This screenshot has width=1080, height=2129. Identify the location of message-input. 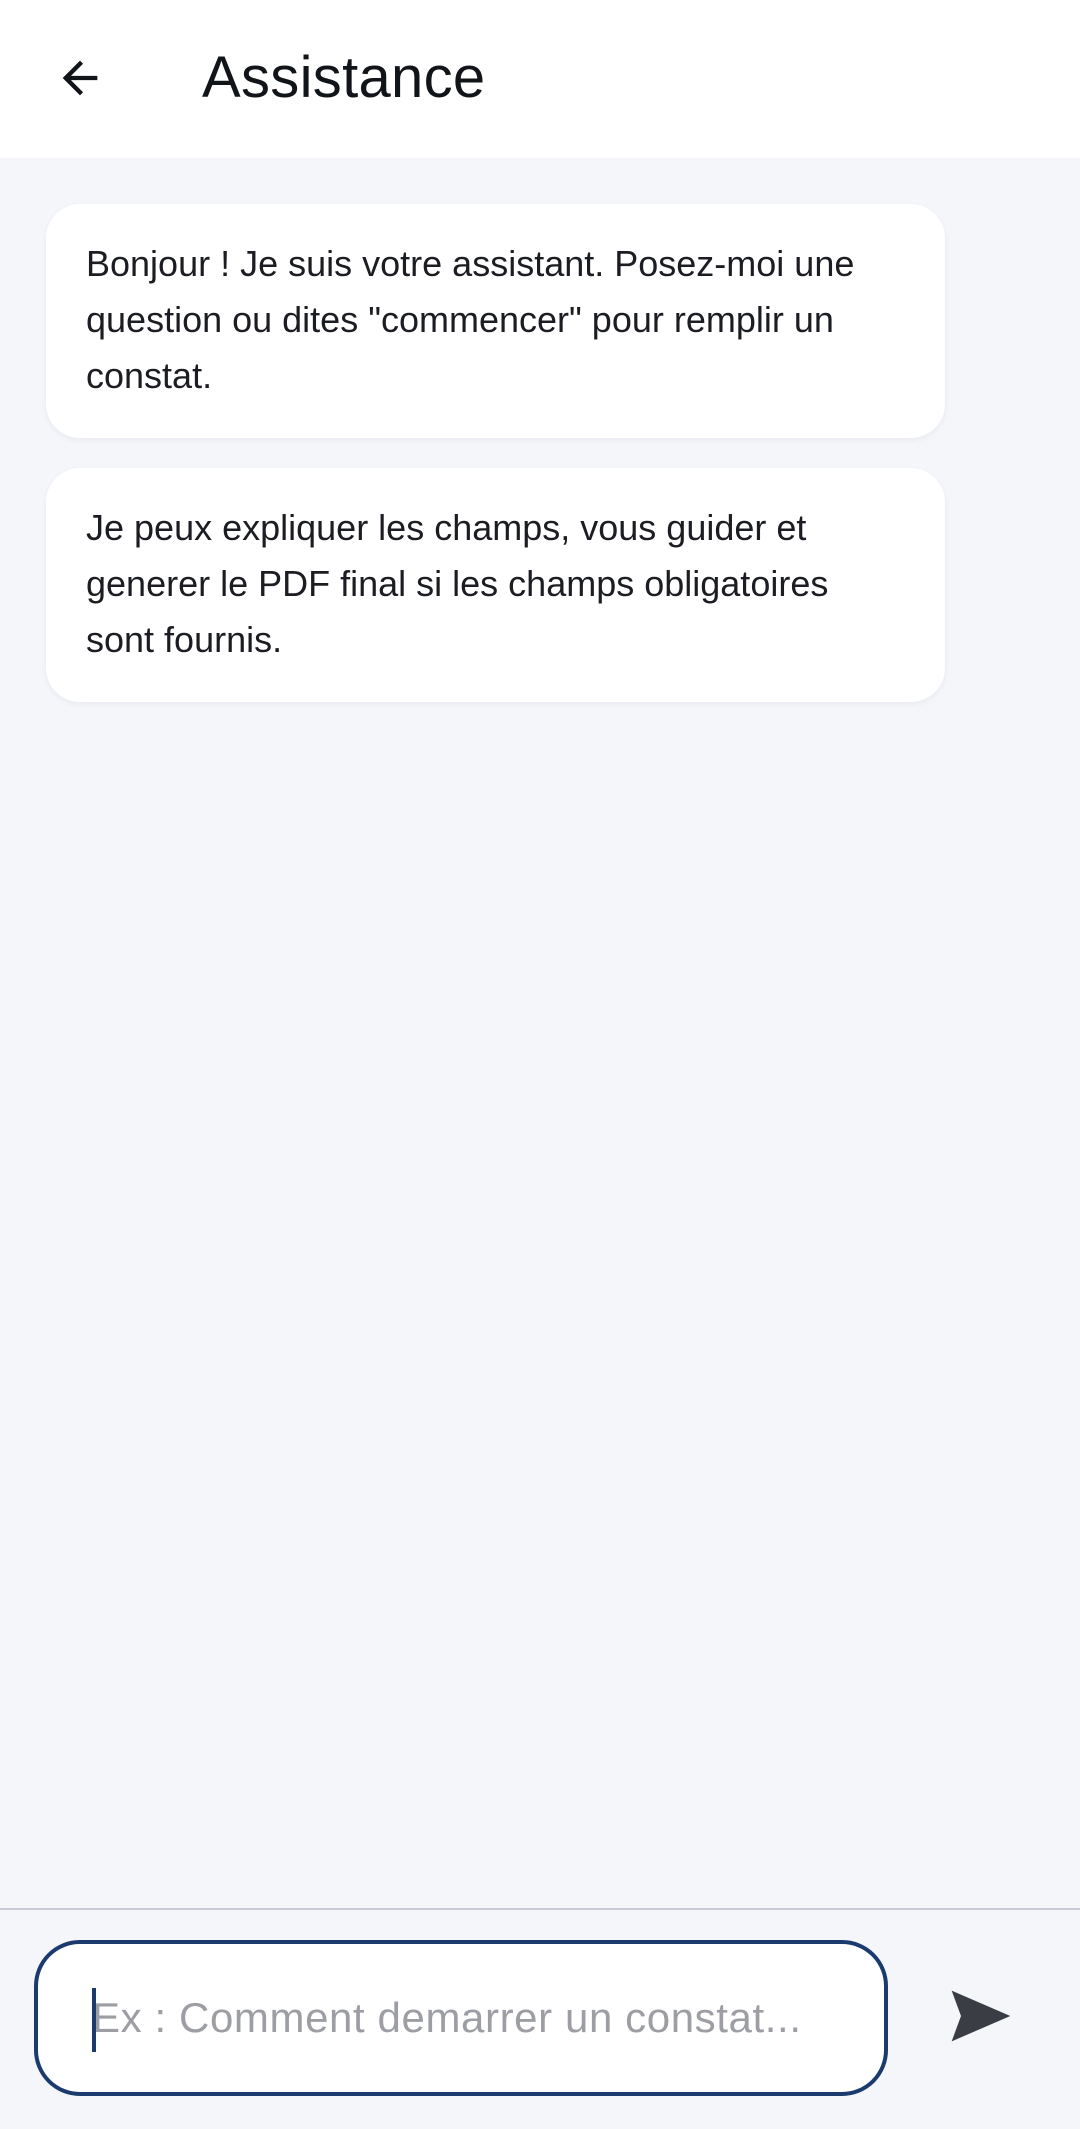
(468, 2018).